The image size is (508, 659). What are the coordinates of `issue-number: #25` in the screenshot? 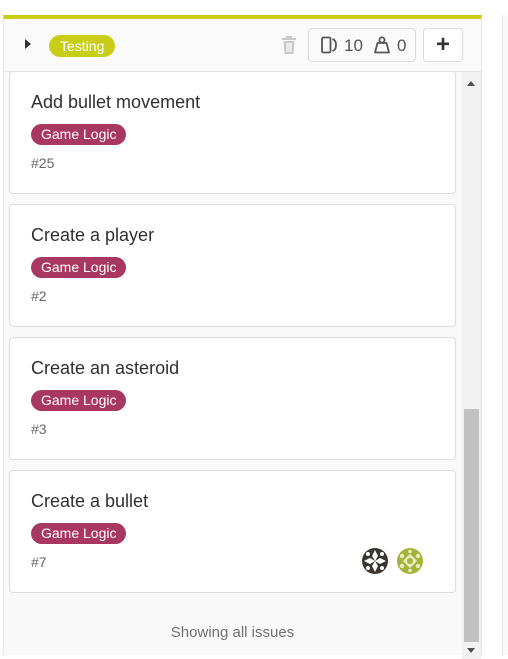 It's located at (43, 163).